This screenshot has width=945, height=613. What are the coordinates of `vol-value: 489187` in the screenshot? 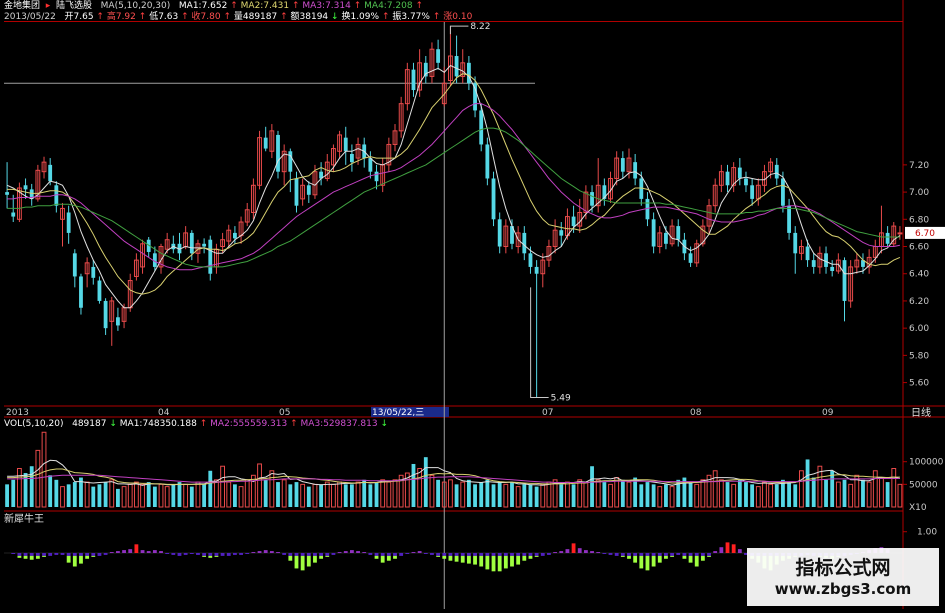 It's located at (89, 424).